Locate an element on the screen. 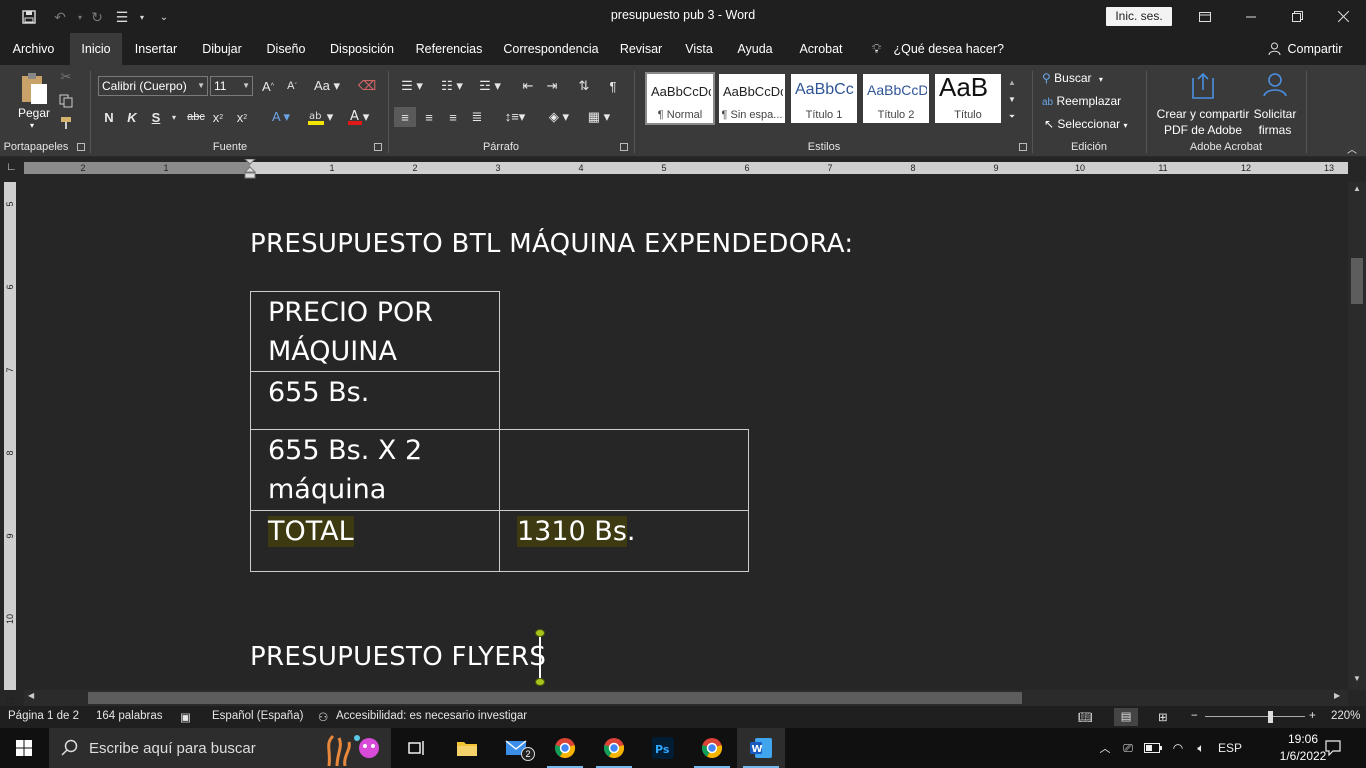 The image size is (1366, 768). superscript-icon: x2 is located at coordinates (242, 117).